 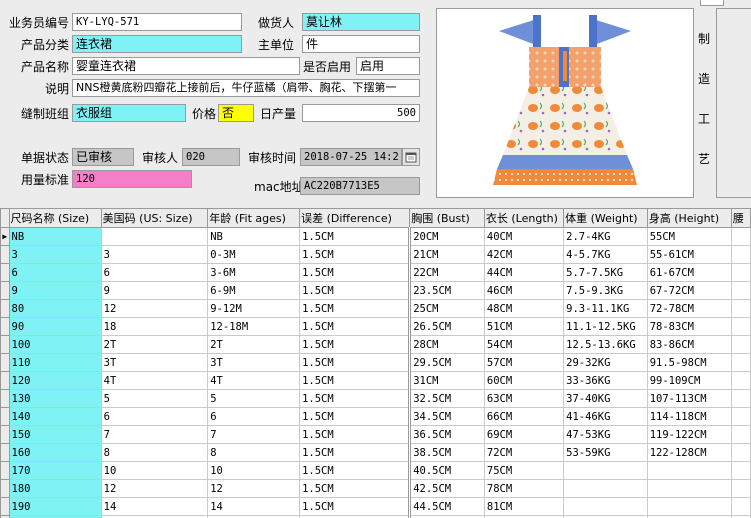 I want to click on table-row: 170 10 10 1.5CM 40.5CM 75CM, so click(x=375, y=470).